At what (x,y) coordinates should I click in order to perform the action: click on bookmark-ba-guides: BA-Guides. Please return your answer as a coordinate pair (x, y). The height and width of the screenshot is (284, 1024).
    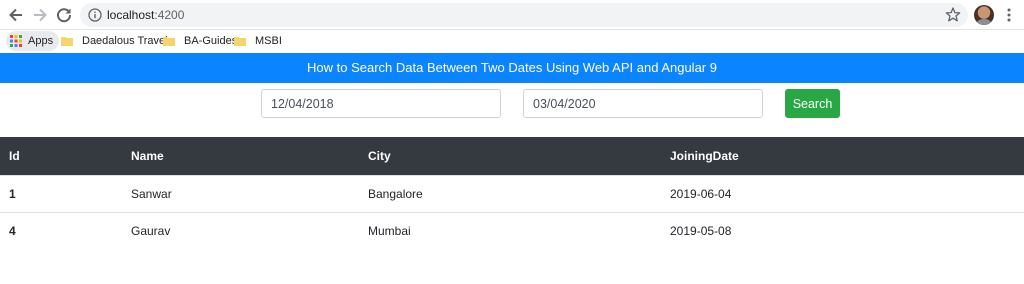
    Looking at the image, I should click on (200, 41).